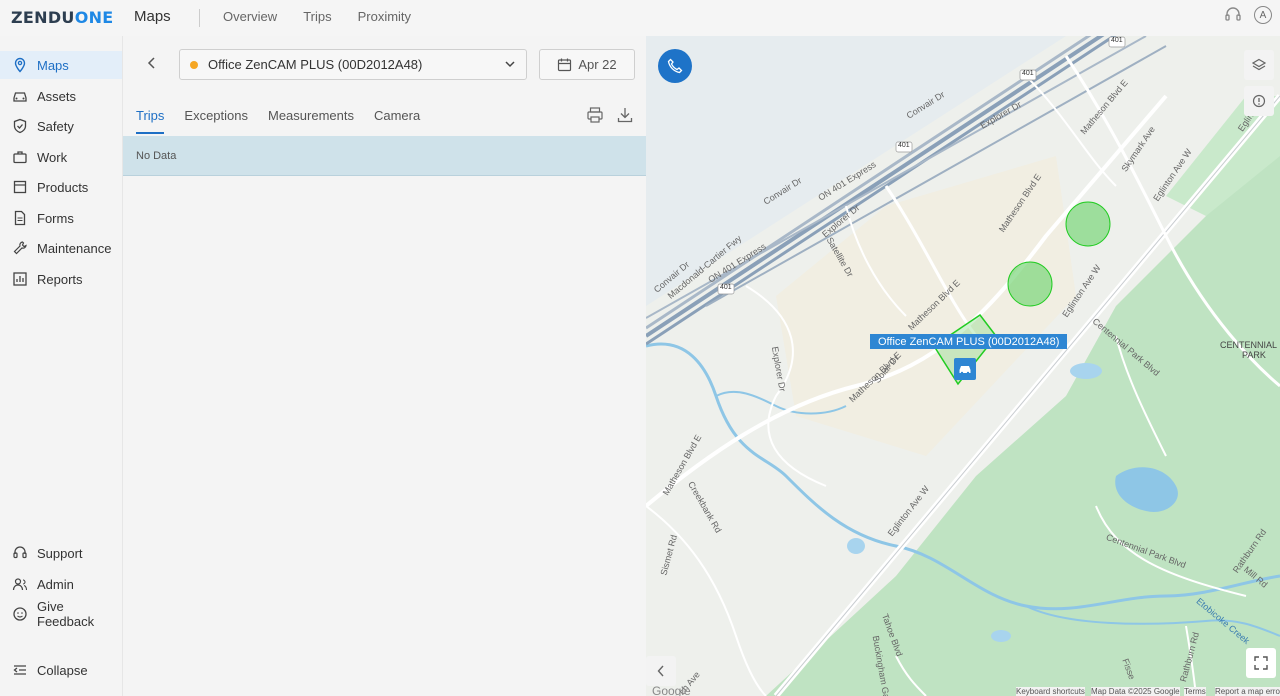 The width and height of the screenshot is (1280, 696). I want to click on sidebar-item-reports: Reports, so click(61, 279).